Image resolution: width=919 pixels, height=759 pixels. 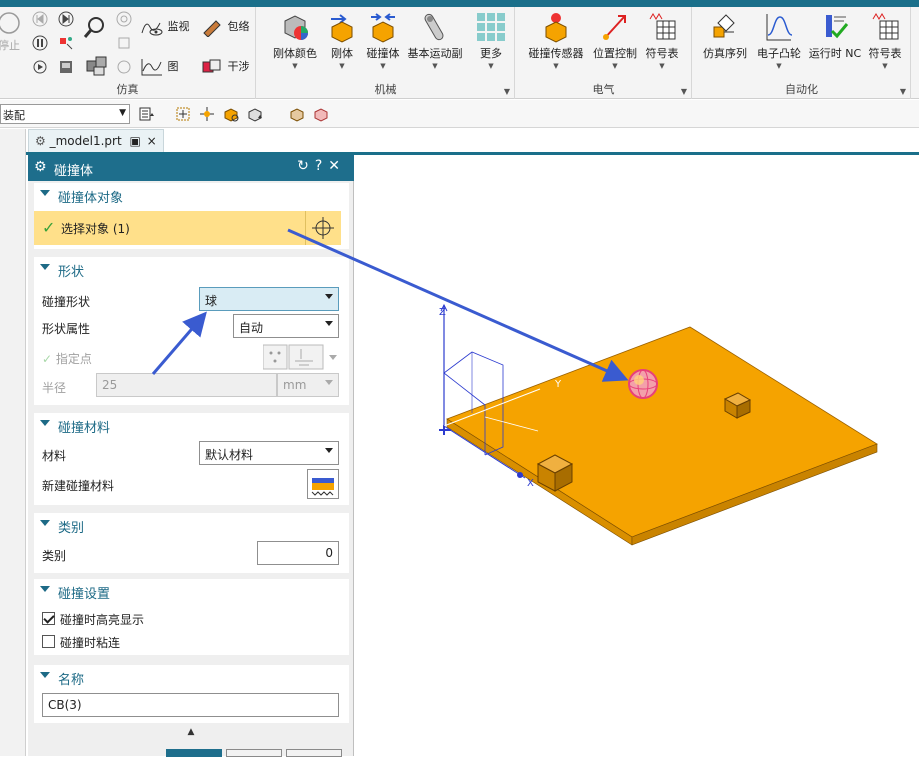 I want to click on basic-joint-button: 基本运动副 ▼, so click(x=435, y=40).